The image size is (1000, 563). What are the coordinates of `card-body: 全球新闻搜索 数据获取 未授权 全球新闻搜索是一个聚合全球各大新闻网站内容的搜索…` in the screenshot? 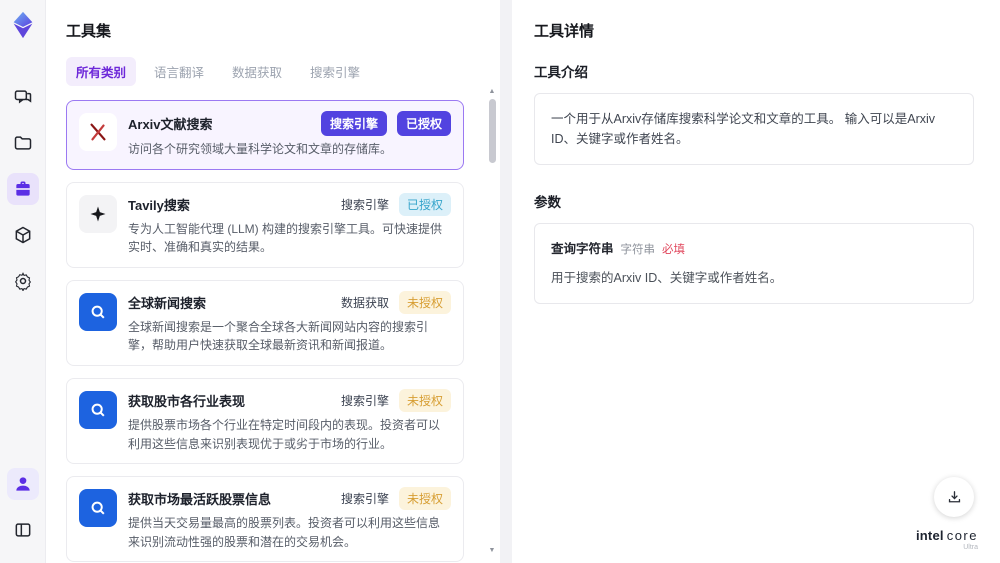 It's located at (289, 322).